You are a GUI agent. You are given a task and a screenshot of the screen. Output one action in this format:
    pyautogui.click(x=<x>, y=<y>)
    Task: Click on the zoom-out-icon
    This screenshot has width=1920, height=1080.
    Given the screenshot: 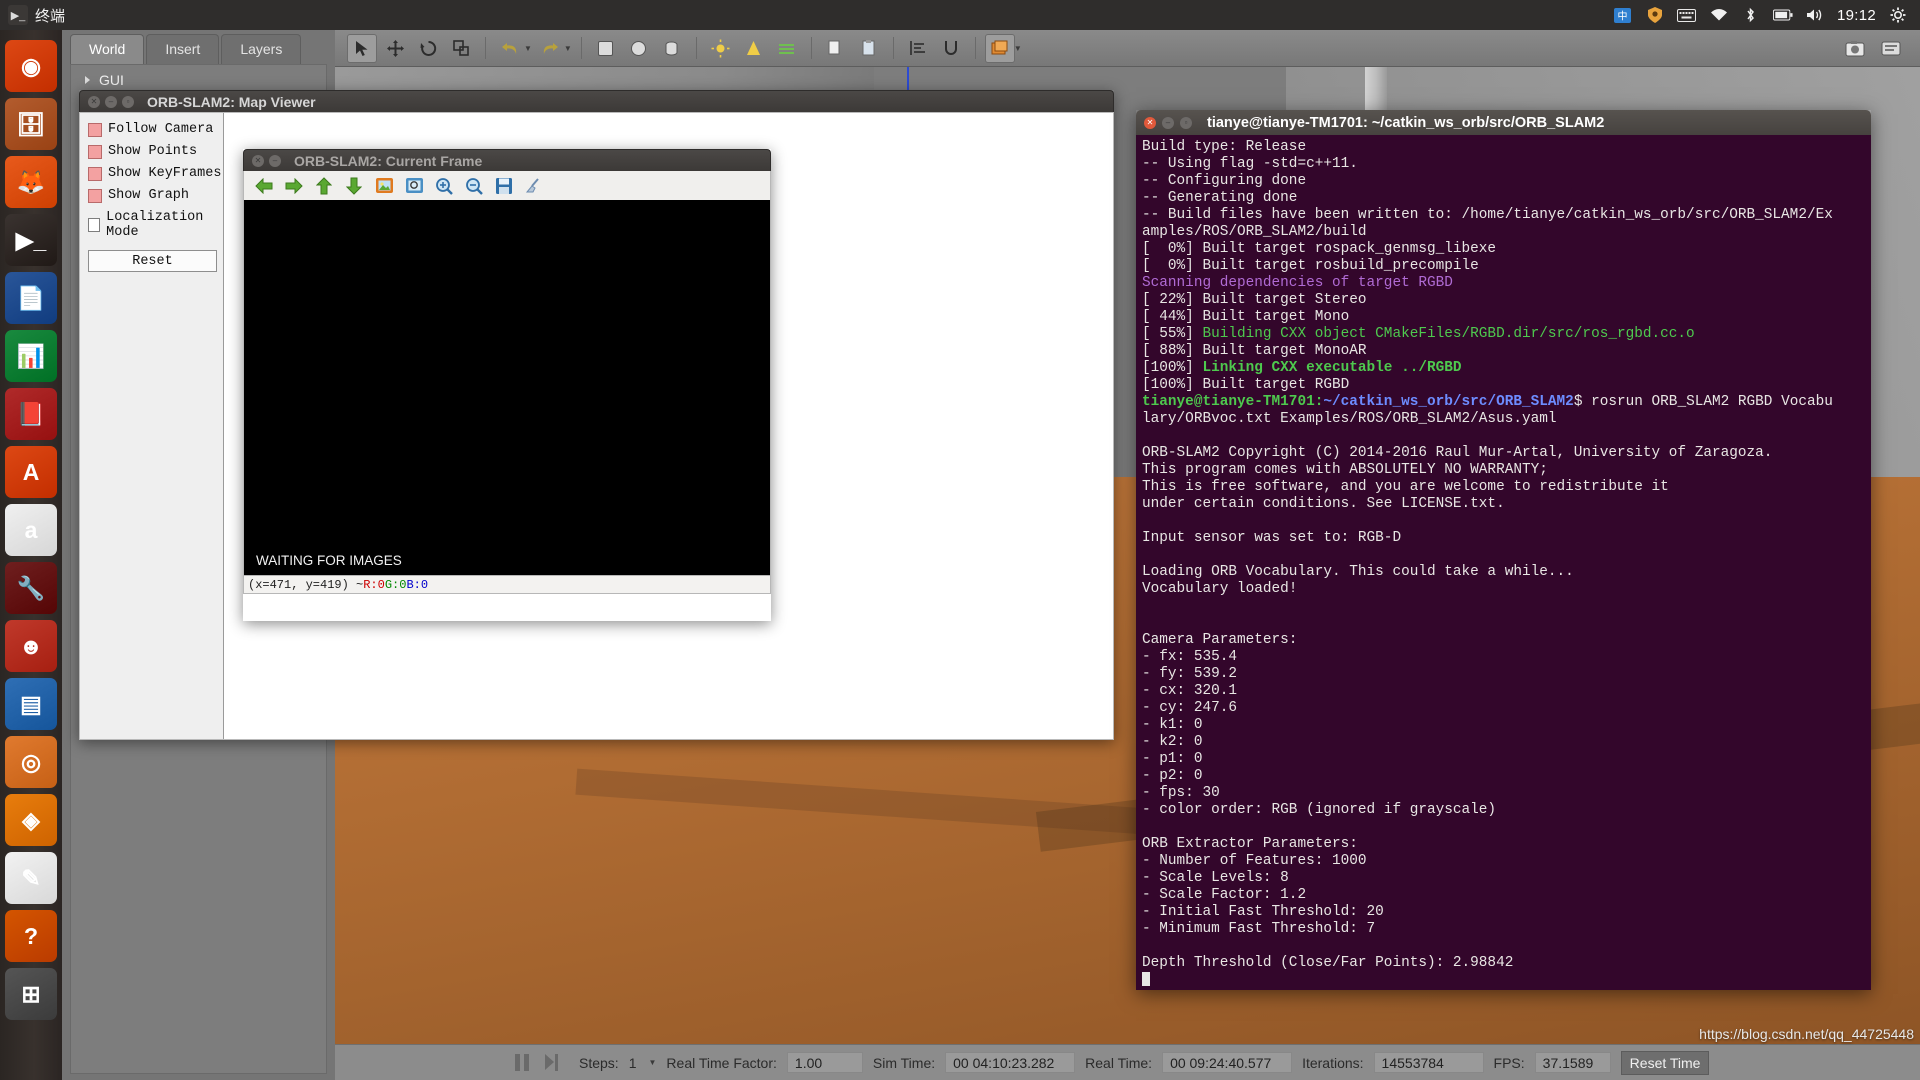 What is the action you would take?
    pyautogui.click(x=474, y=186)
    